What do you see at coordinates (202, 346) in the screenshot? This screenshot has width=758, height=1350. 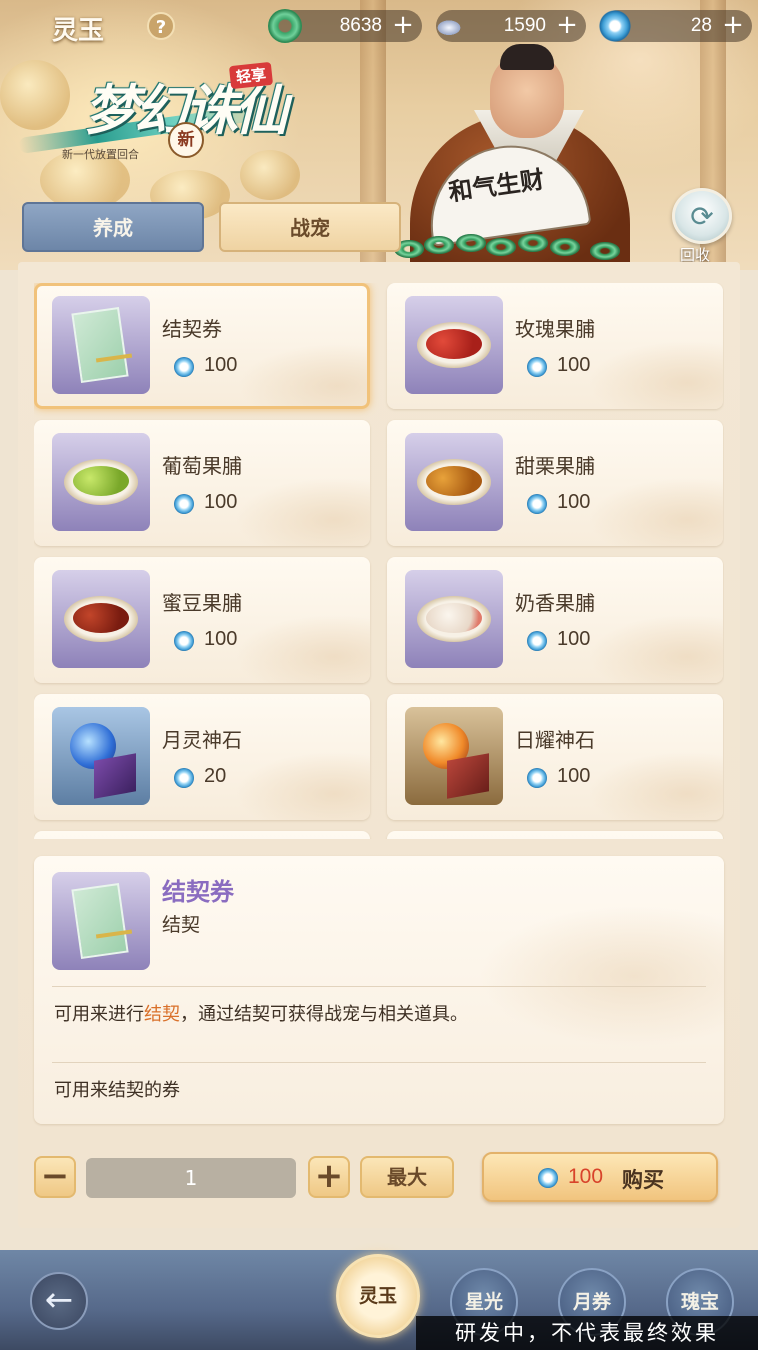 I see `item-card-jieqiquan: 结契券 100` at bounding box center [202, 346].